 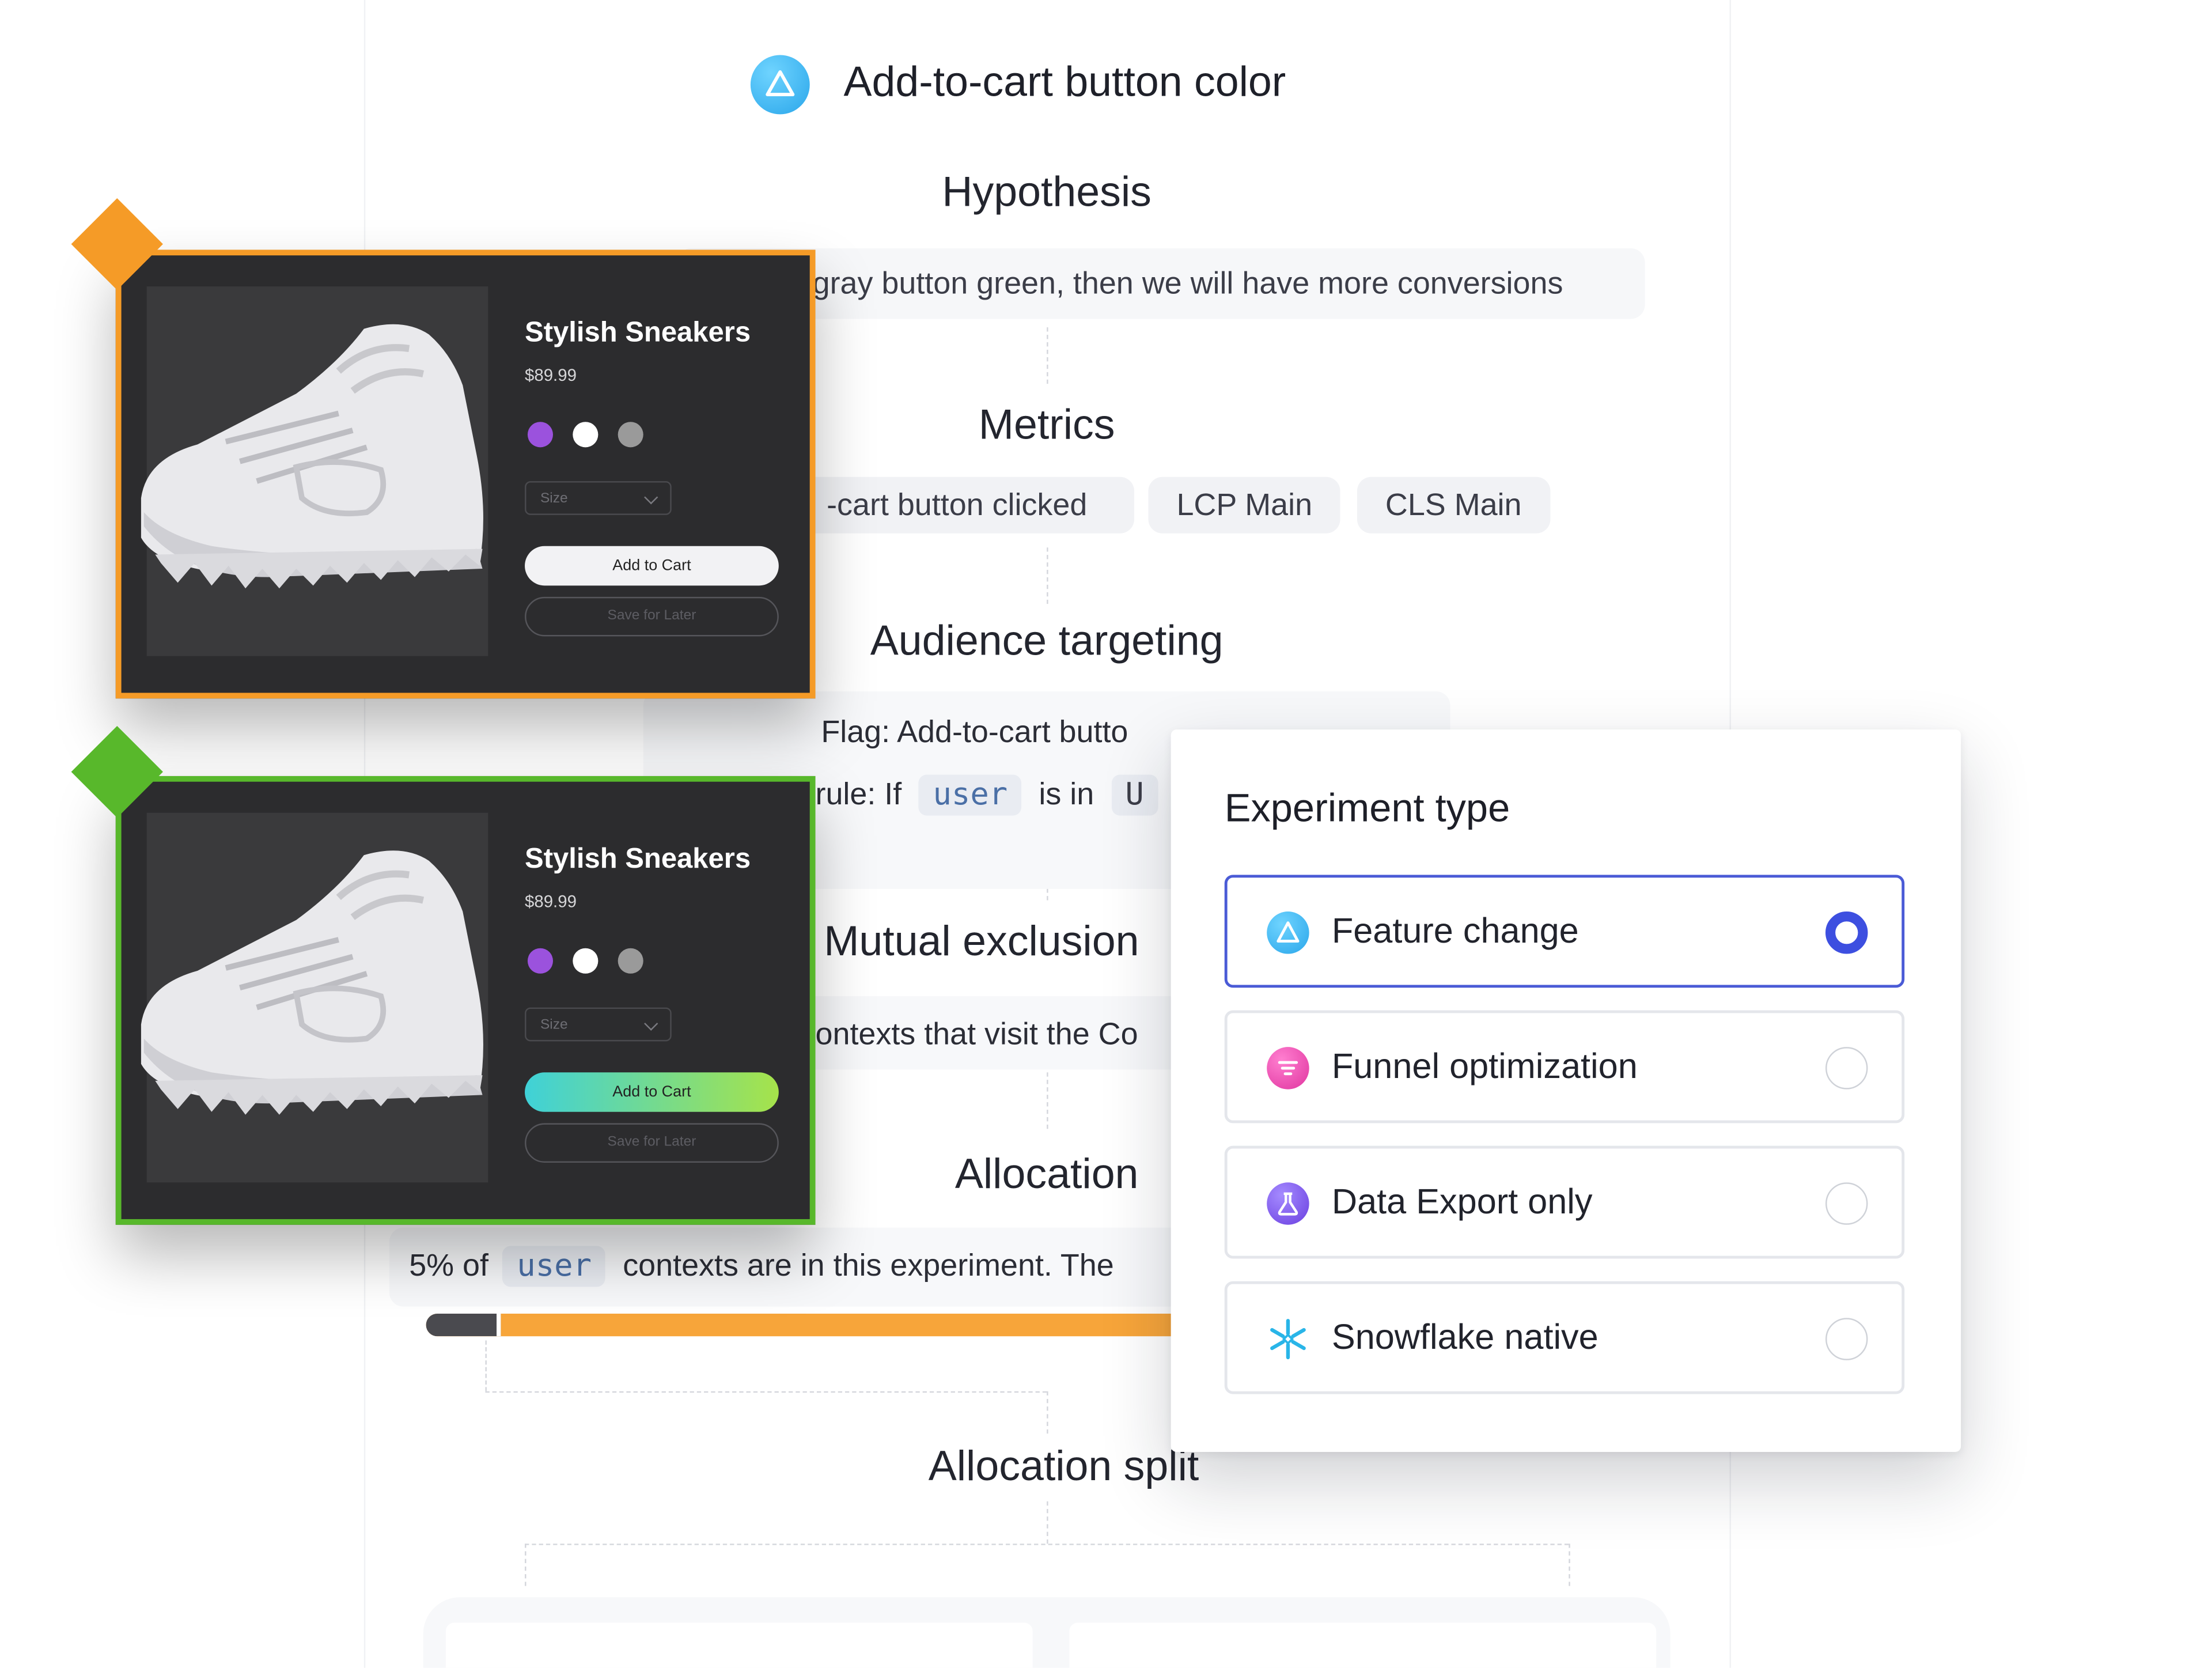 What do you see at coordinates (1367, 808) in the screenshot?
I see `panel-title: Experiment type` at bounding box center [1367, 808].